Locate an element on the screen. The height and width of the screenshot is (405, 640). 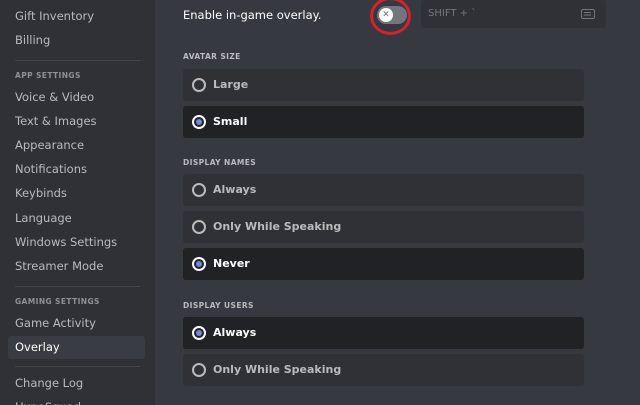
keyboard-icon is located at coordinates (588, 14).